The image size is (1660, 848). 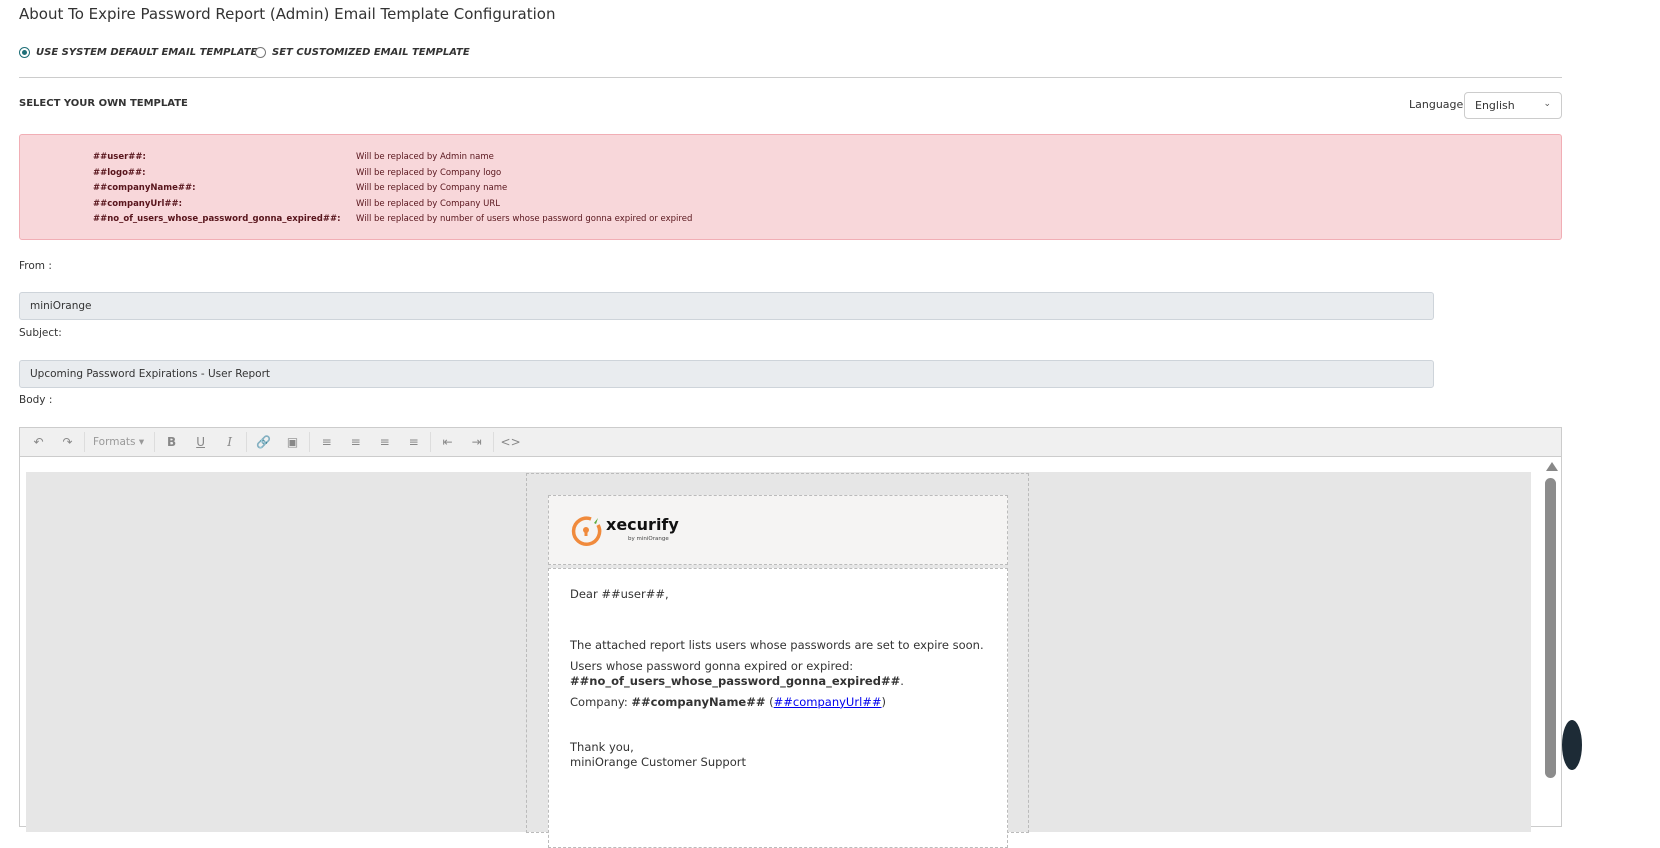 What do you see at coordinates (229, 442) in the screenshot?
I see `italic-icon: I` at bounding box center [229, 442].